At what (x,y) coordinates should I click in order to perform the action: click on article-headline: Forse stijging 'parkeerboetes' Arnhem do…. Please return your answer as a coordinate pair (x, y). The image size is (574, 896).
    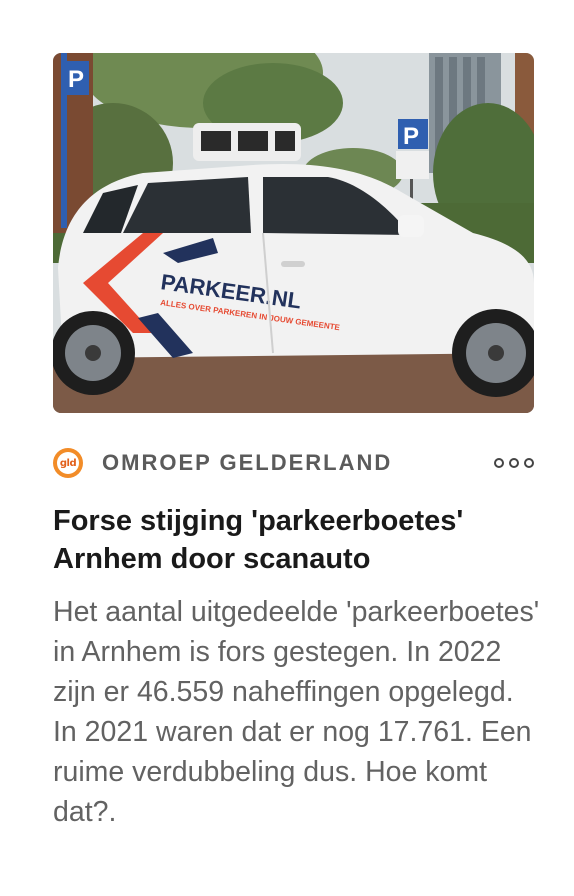
    Looking at the image, I should click on (298, 540).